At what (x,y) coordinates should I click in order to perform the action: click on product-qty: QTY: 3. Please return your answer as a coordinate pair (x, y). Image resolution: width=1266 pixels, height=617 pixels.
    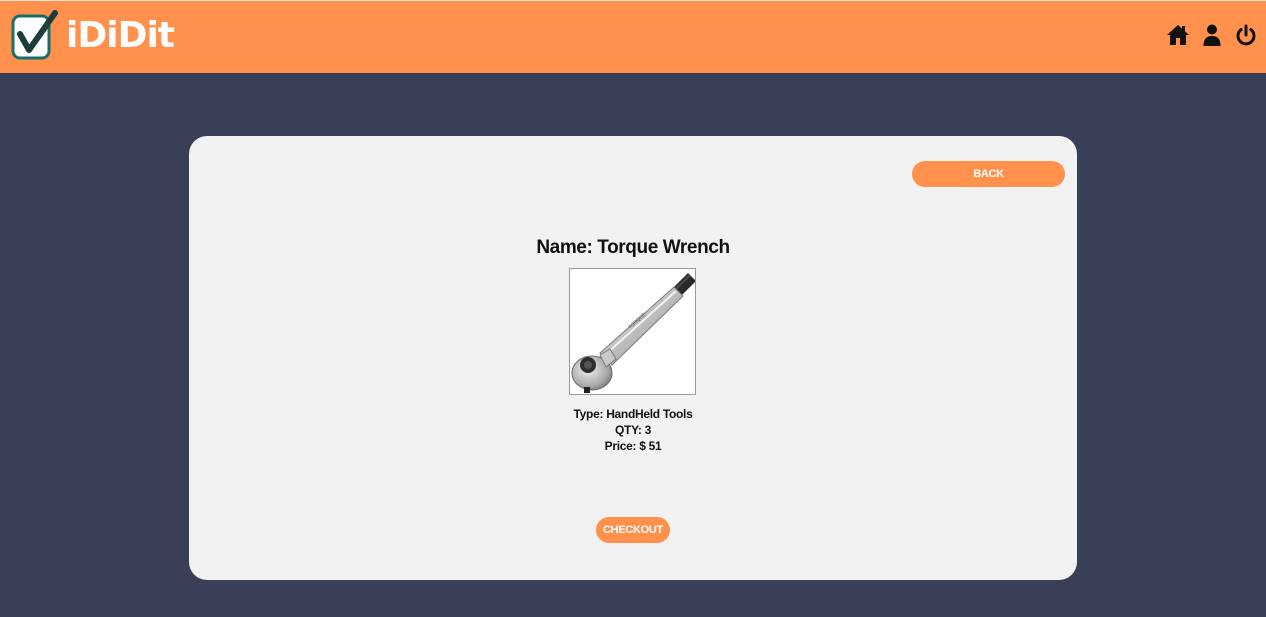
    Looking at the image, I should click on (633, 430).